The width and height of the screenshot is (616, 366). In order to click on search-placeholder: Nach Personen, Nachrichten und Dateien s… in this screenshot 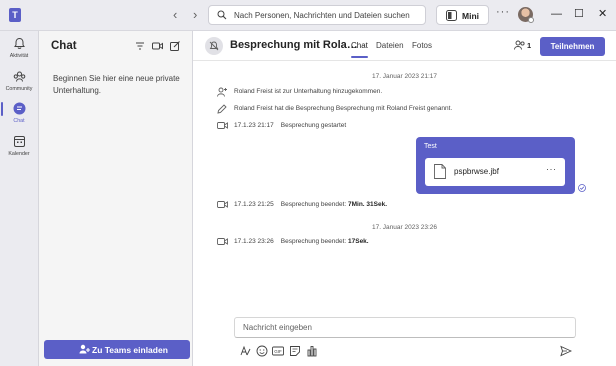, I will do `click(322, 15)`.